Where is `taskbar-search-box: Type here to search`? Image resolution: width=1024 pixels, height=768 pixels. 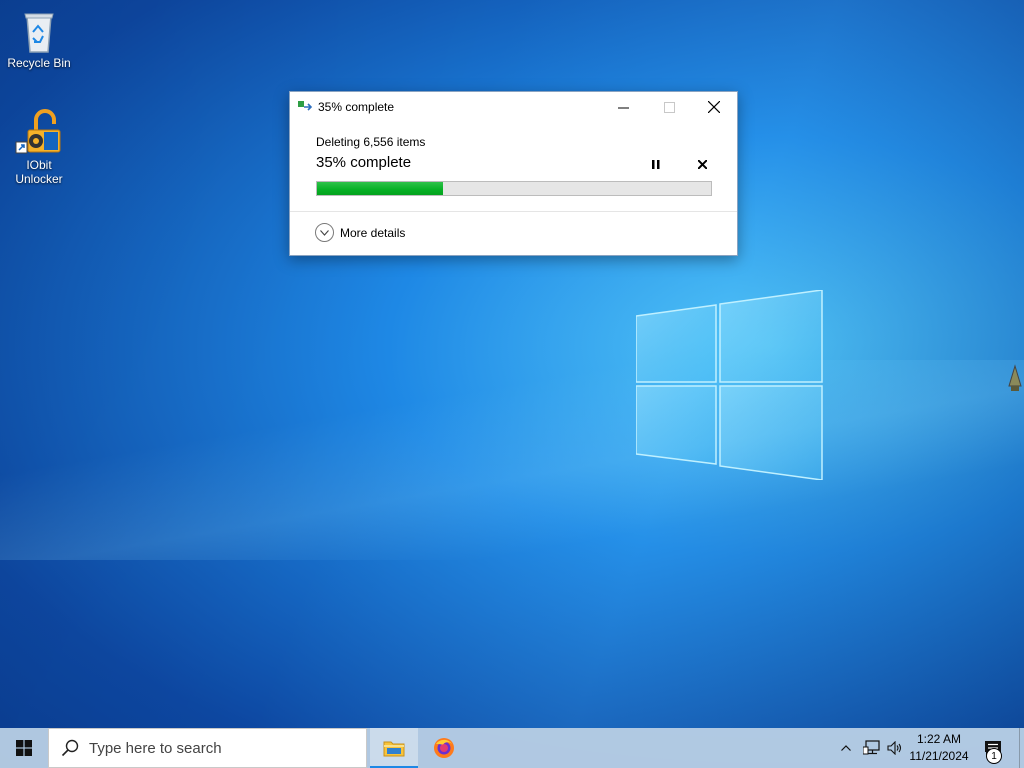 taskbar-search-box: Type here to search is located at coordinates (207, 748).